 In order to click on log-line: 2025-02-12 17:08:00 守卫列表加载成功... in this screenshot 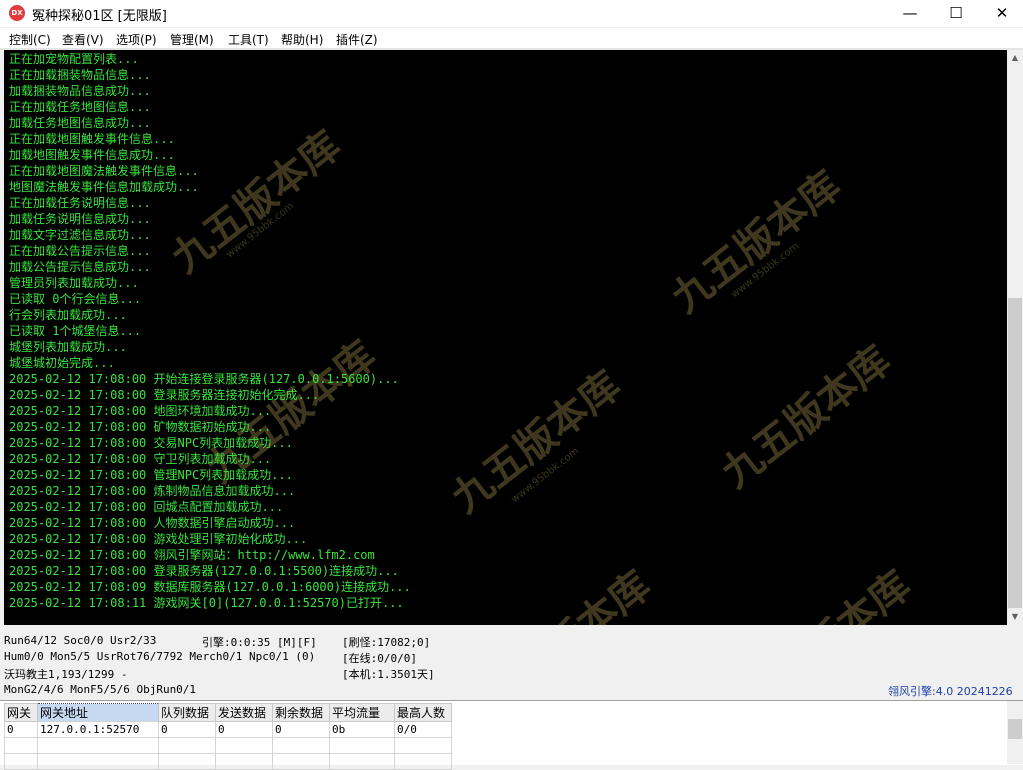, I will do `click(140, 459)`.